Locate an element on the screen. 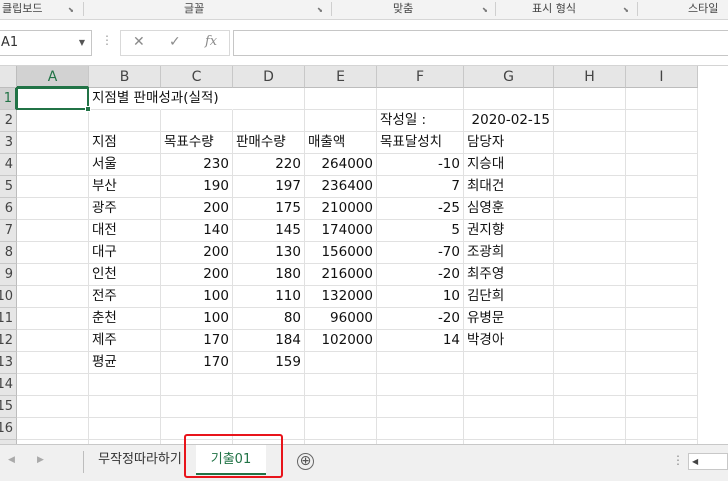 This screenshot has height=481, width=728. scroll-left-icon: ◀ is located at coordinates (11, 460).